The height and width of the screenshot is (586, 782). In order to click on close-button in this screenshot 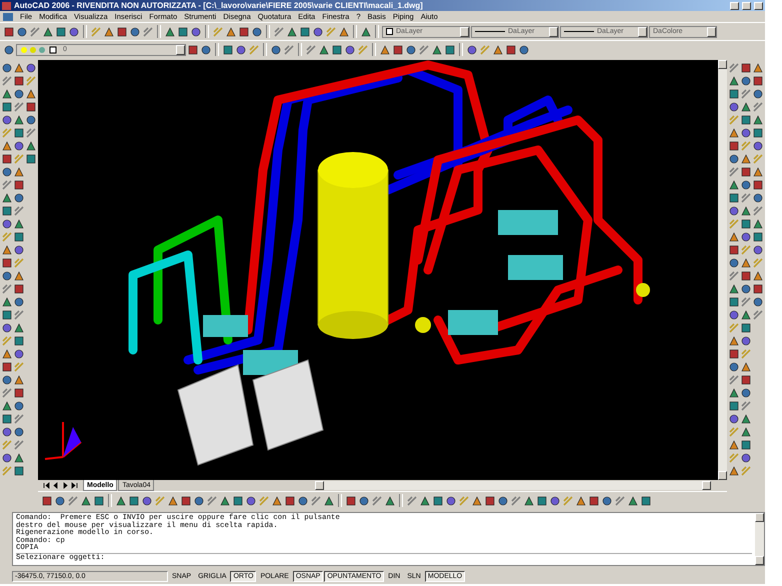, I will do `click(758, 6)`.